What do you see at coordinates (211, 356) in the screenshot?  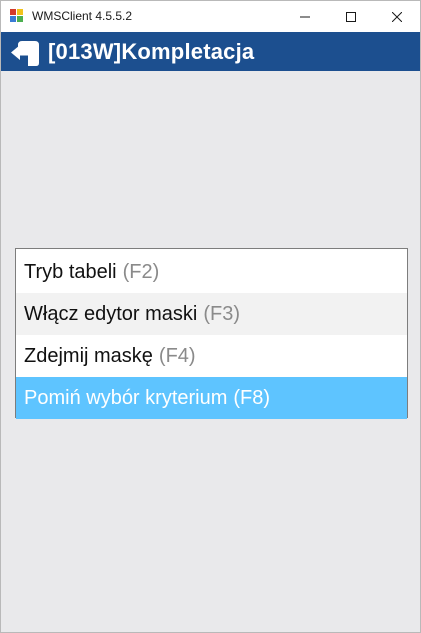 I see `menu-item-remove-mask: Zdejmij maskę (F4)` at bounding box center [211, 356].